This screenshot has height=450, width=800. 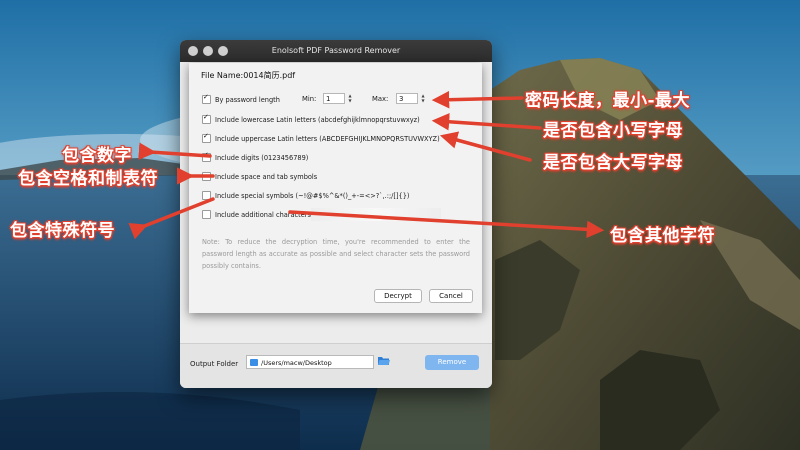 What do you see at coordinates (206, 137) in the screenshot?
I see `uppercase-checkbox` at bounding box center [206, 137].